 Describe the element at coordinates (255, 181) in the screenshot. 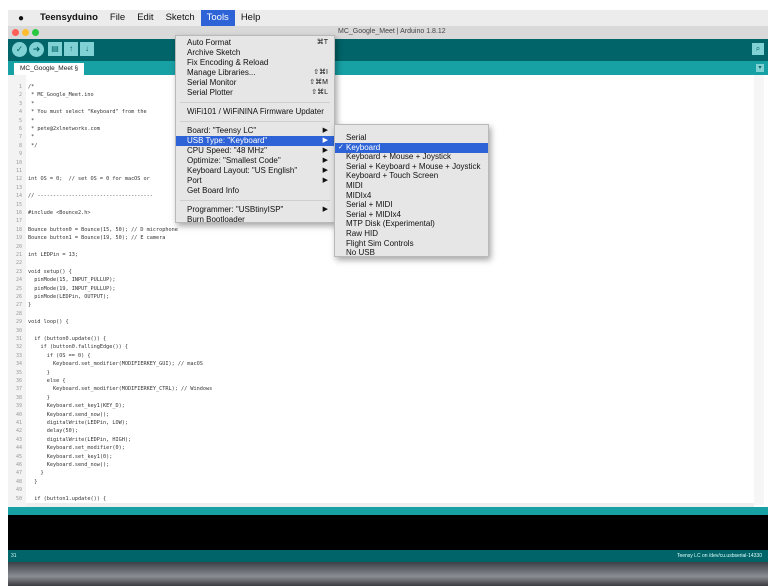

I see `tools-menu-item: Port ▶` at that location.